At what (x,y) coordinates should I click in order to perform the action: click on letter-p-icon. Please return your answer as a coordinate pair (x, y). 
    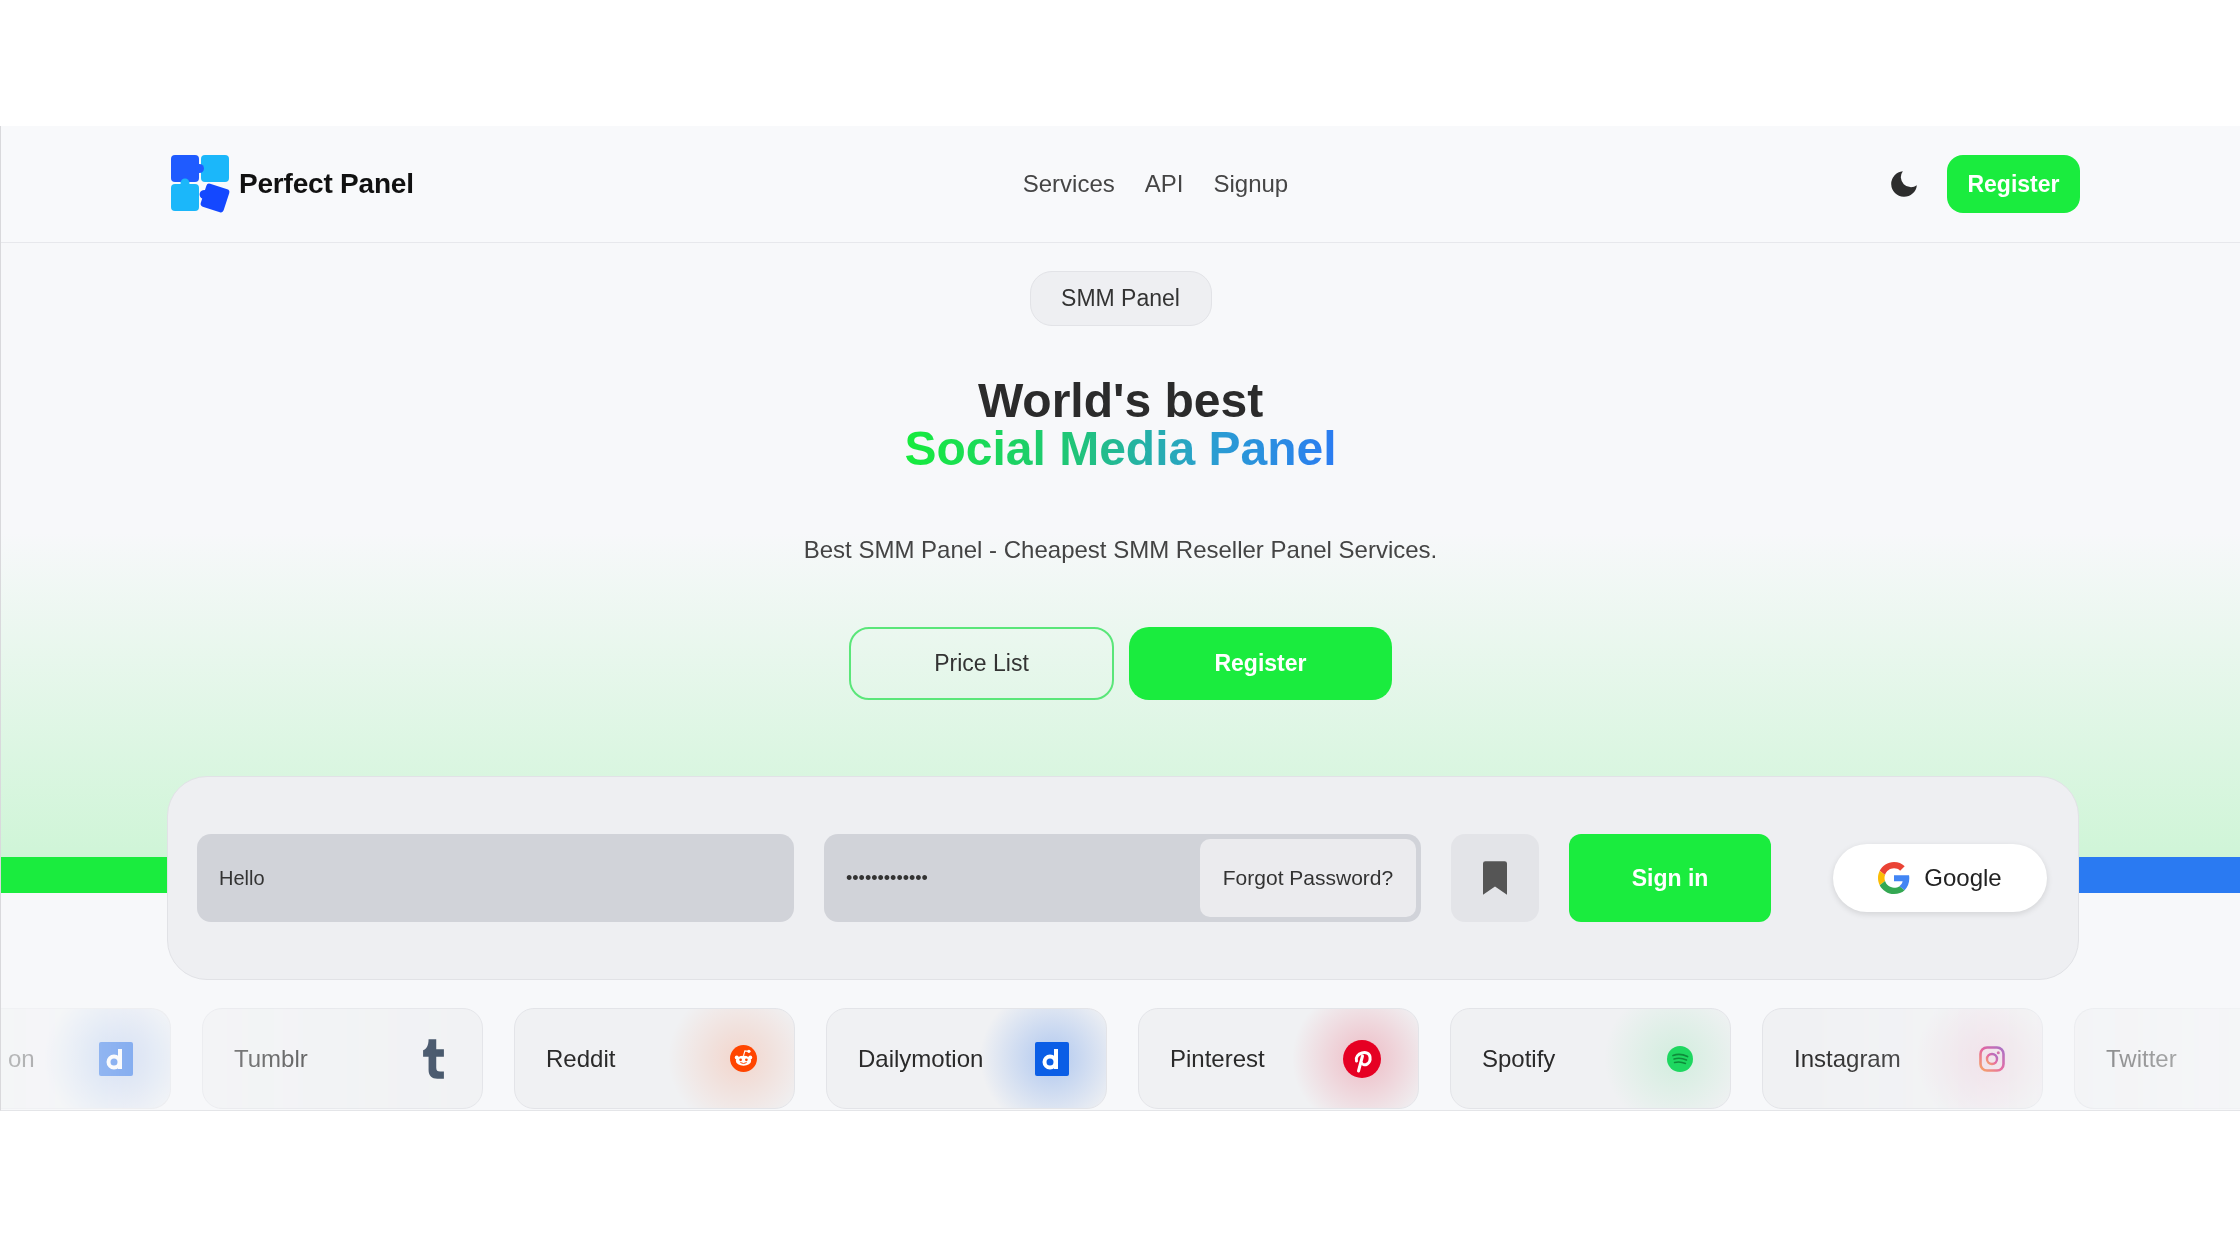
    Looking at the image, I should click on (1362, 1058).